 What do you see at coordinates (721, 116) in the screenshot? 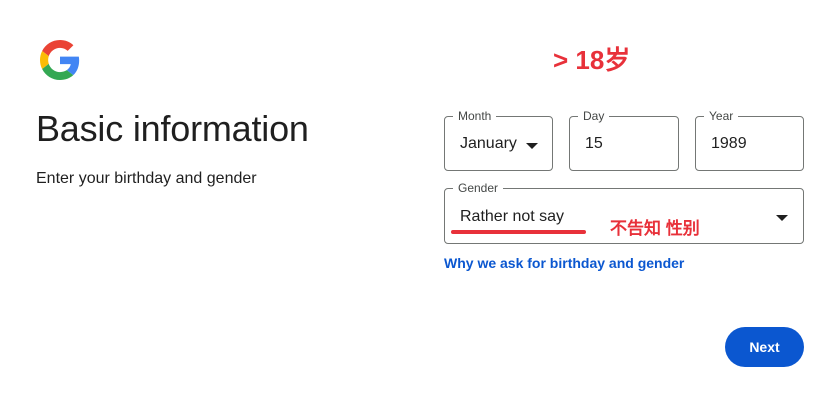
I see `year-label: Year` at bounding box center [721, 116].